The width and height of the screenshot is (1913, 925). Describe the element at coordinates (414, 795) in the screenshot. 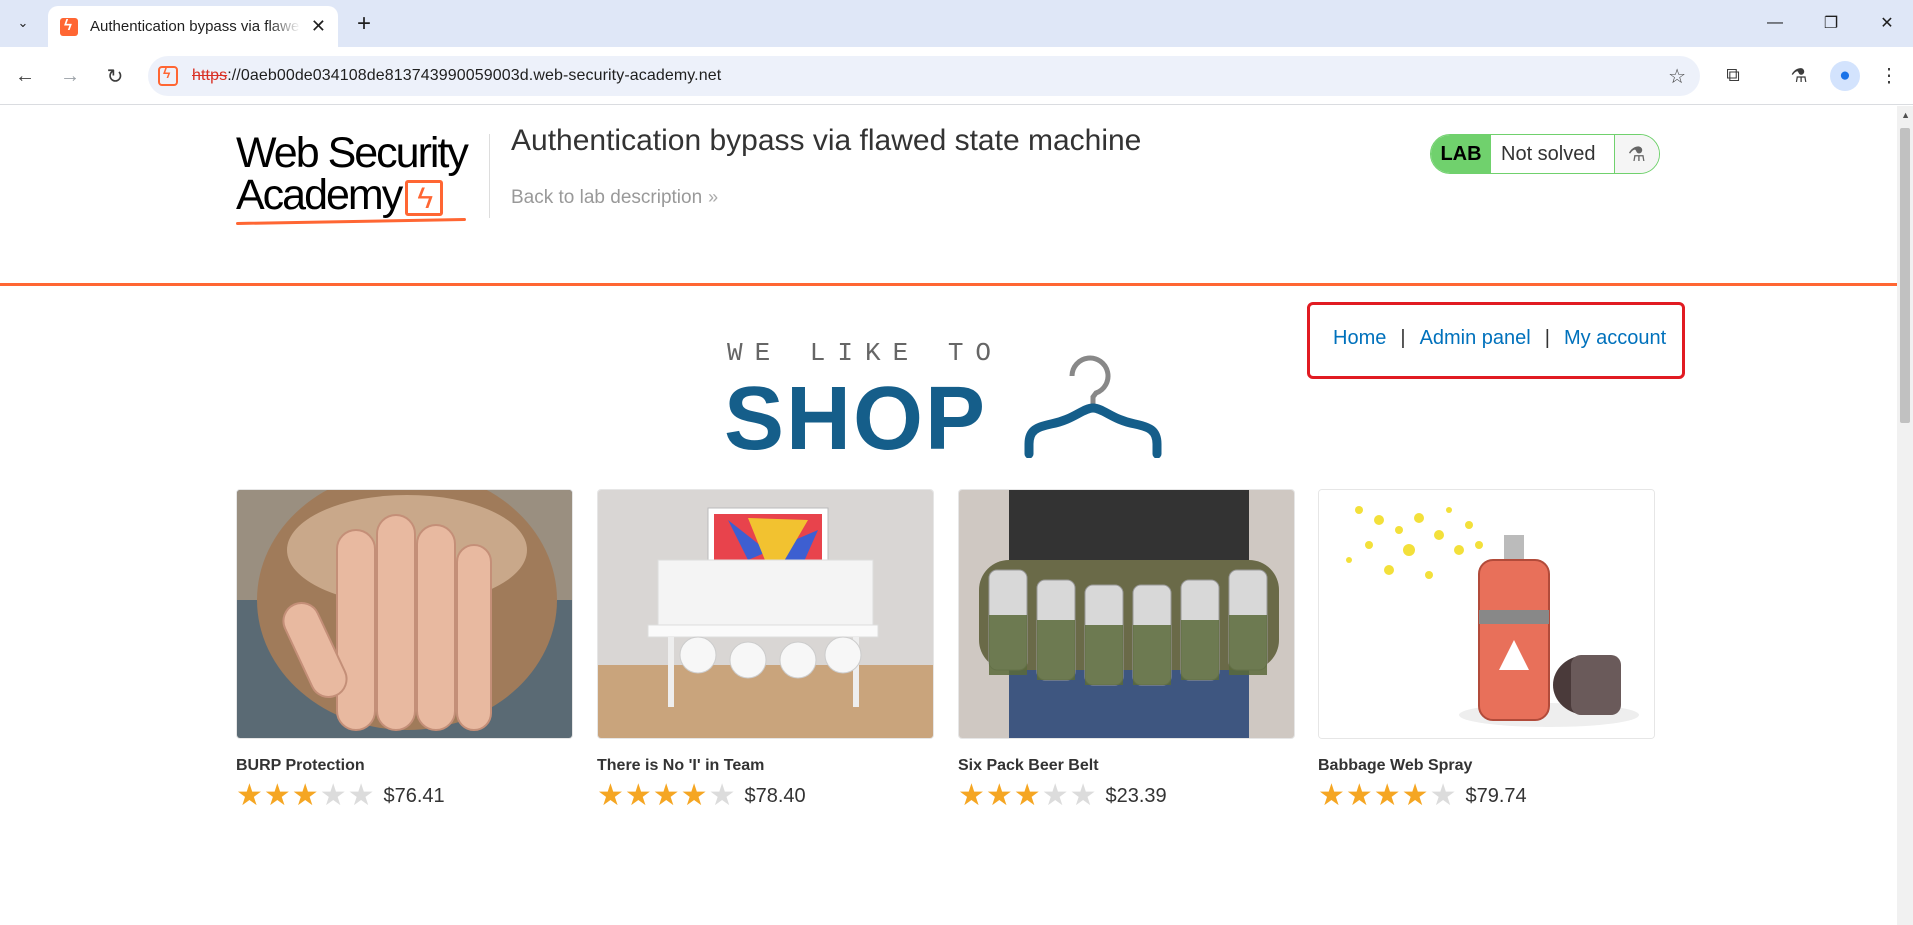

I see `product-price: $76.41` at that location.